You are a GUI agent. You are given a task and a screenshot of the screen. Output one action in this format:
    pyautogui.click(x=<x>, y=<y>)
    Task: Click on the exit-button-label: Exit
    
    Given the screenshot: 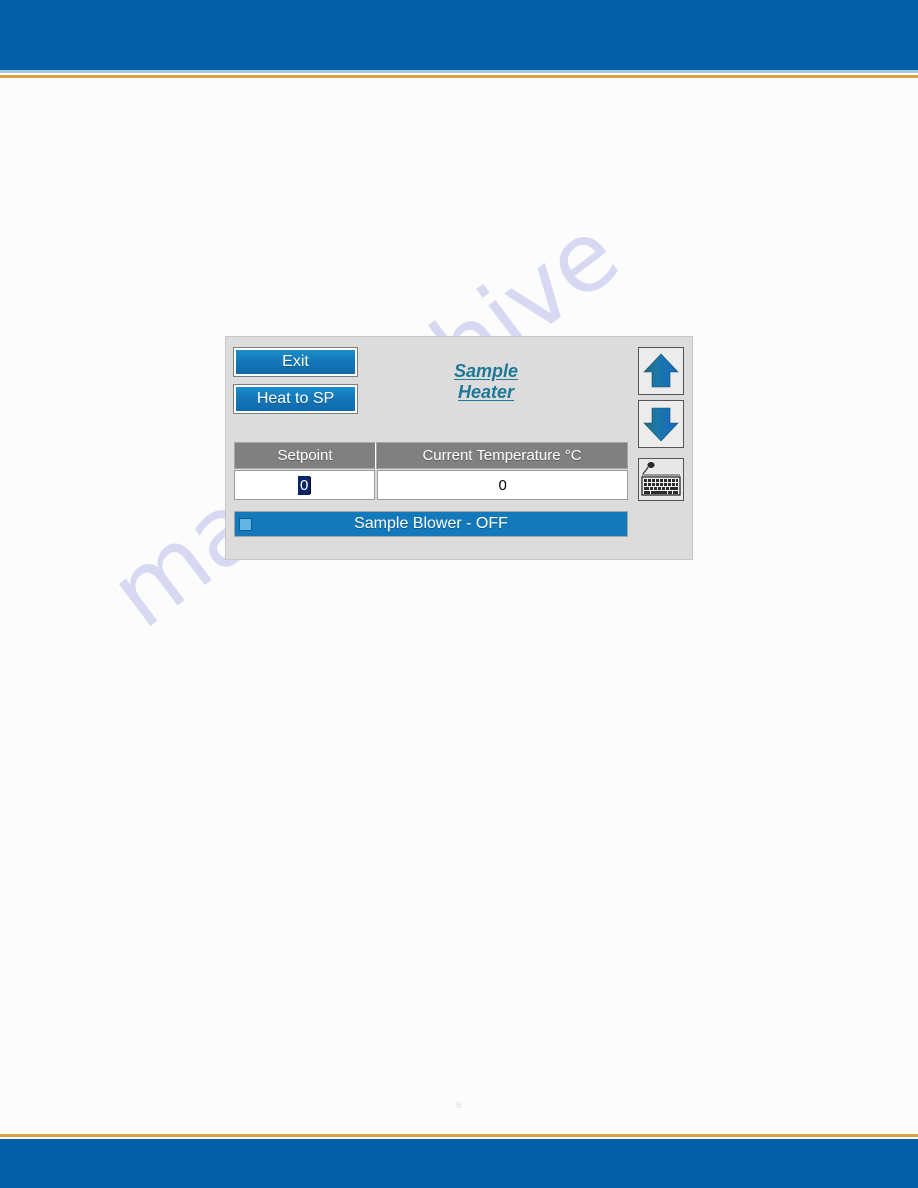 What is the action you would take?
    pyautogui.click(x=295, y=361)
    